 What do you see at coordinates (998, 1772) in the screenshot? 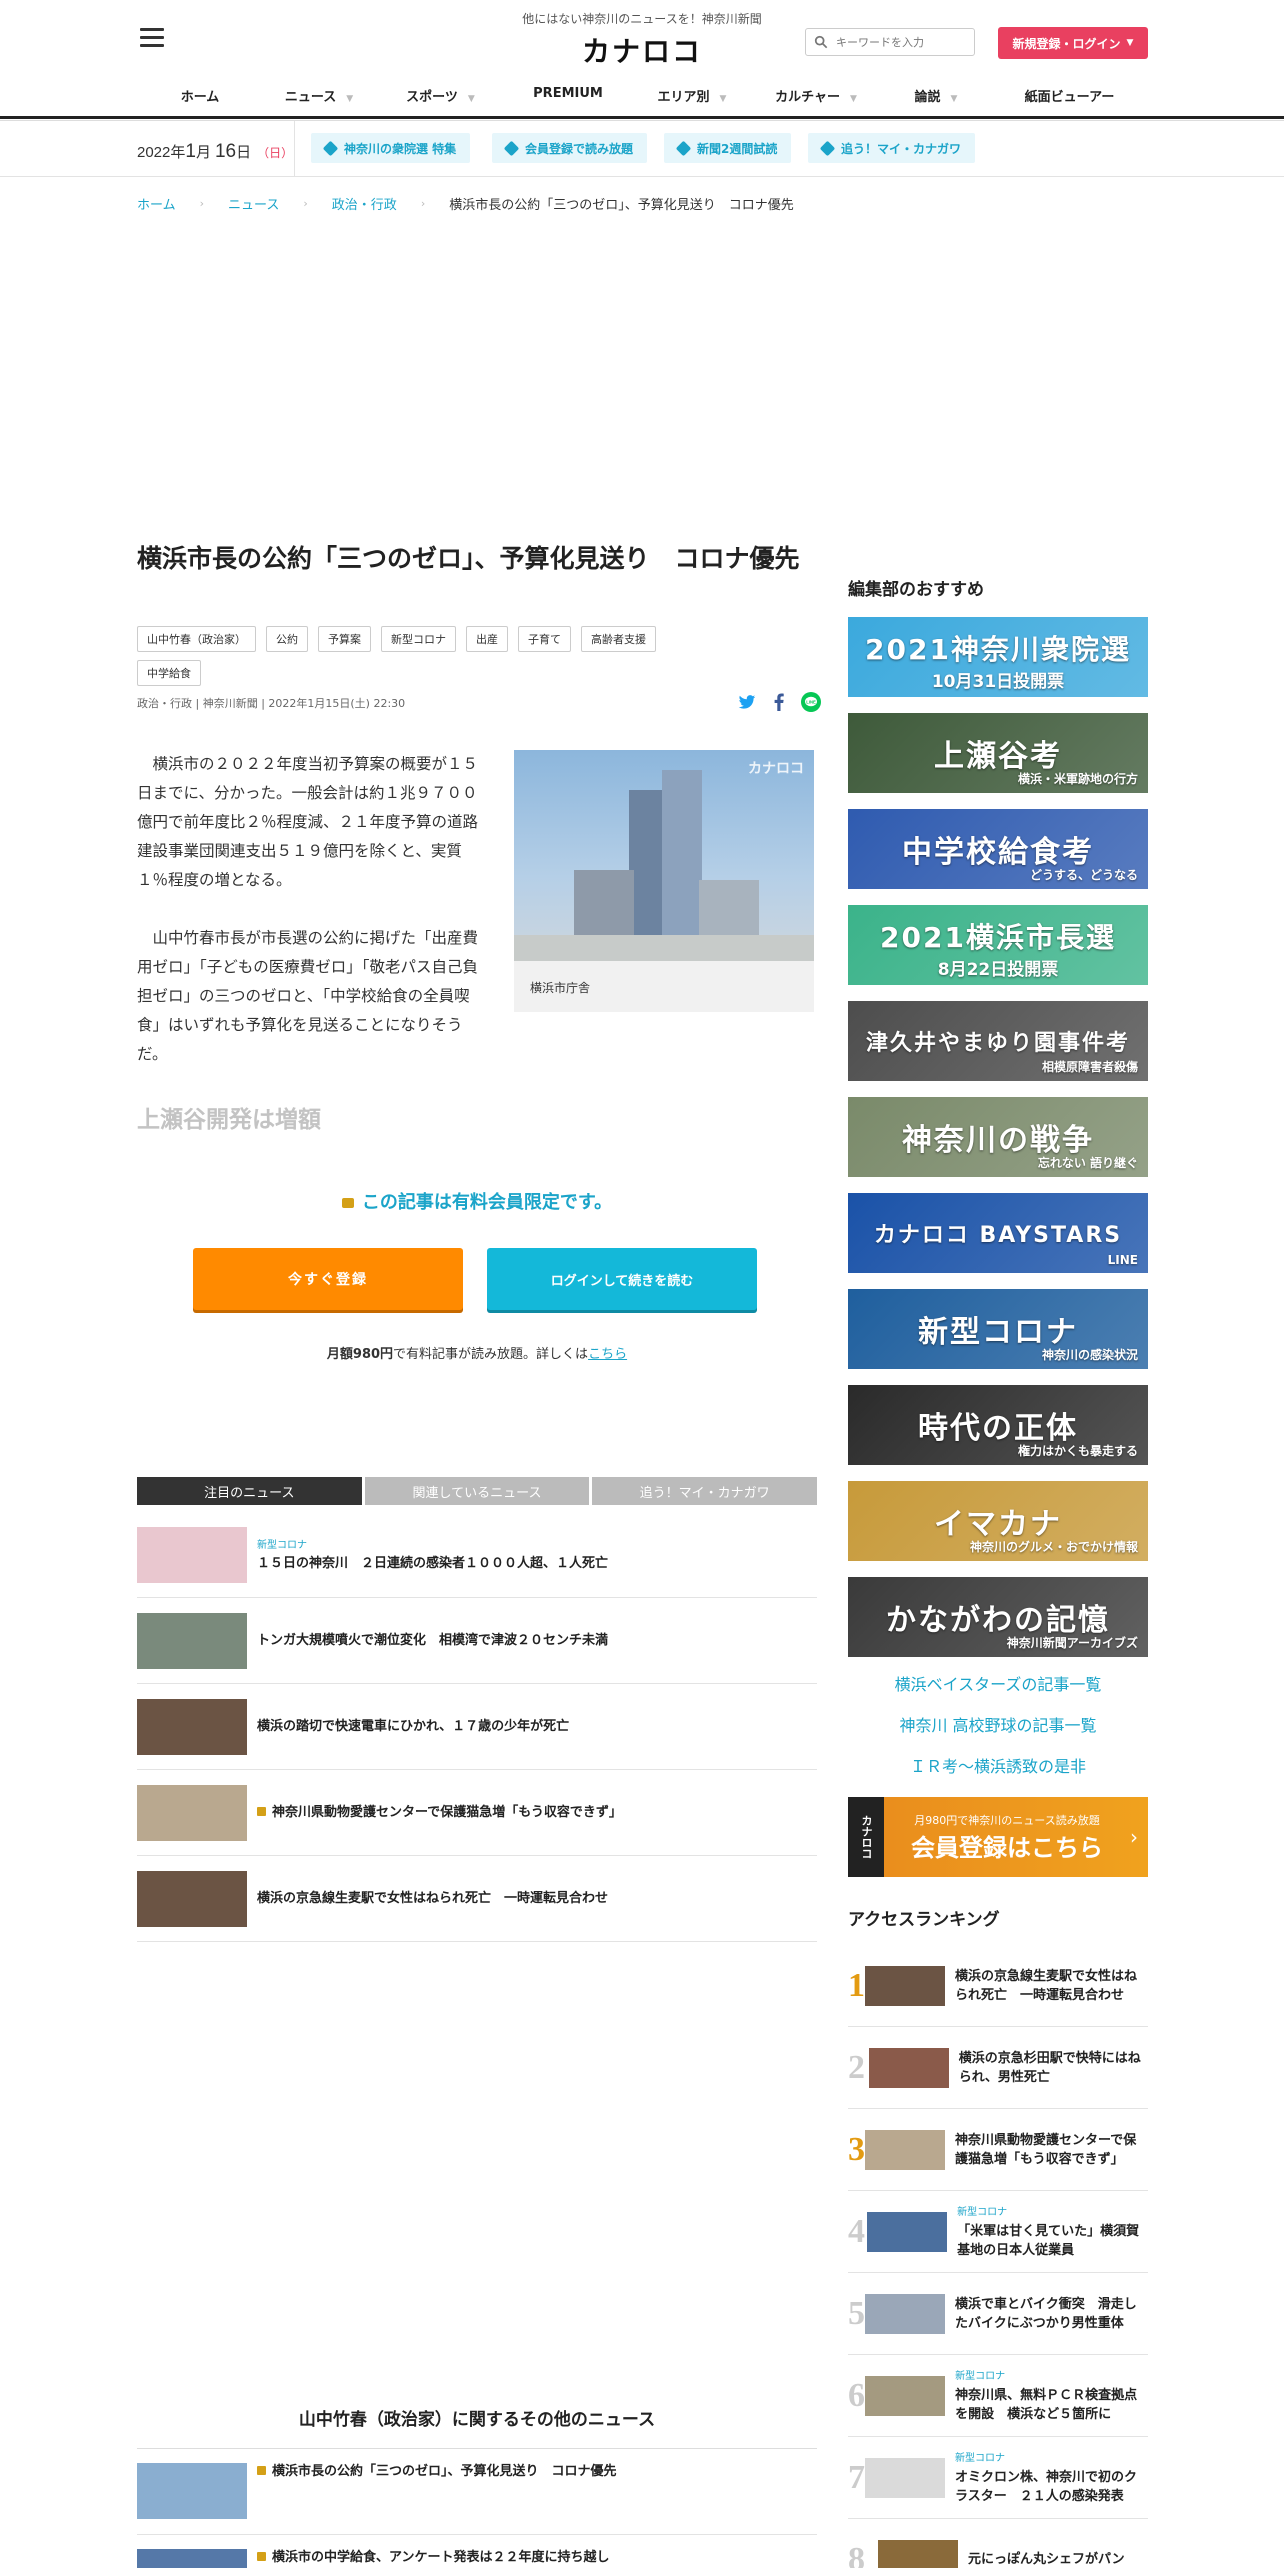
I see `ir-feature-link: ＩＲ考～横浜誘致の是非` at bounding box center [998, 1772].